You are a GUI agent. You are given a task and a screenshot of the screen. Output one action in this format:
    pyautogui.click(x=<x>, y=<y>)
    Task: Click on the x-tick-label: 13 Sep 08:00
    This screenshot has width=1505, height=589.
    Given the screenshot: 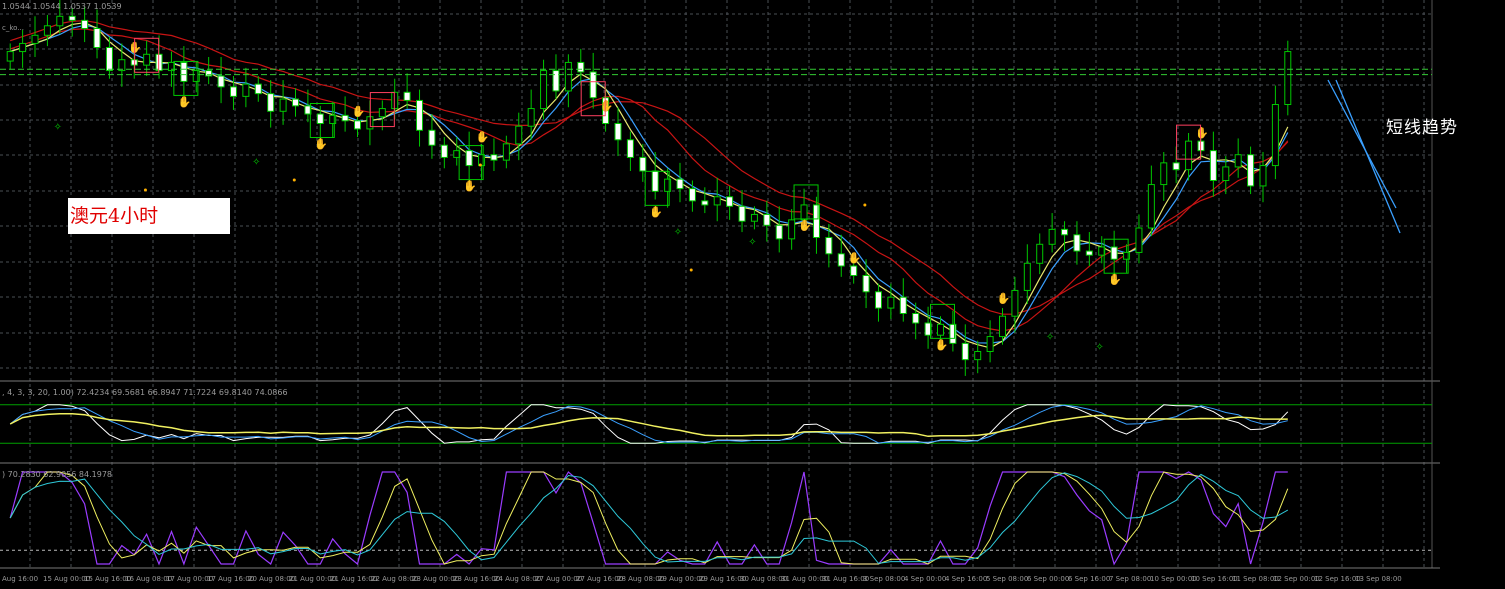 What is the action you would take?
    pyautogui.click(x=1378, y=579)
    